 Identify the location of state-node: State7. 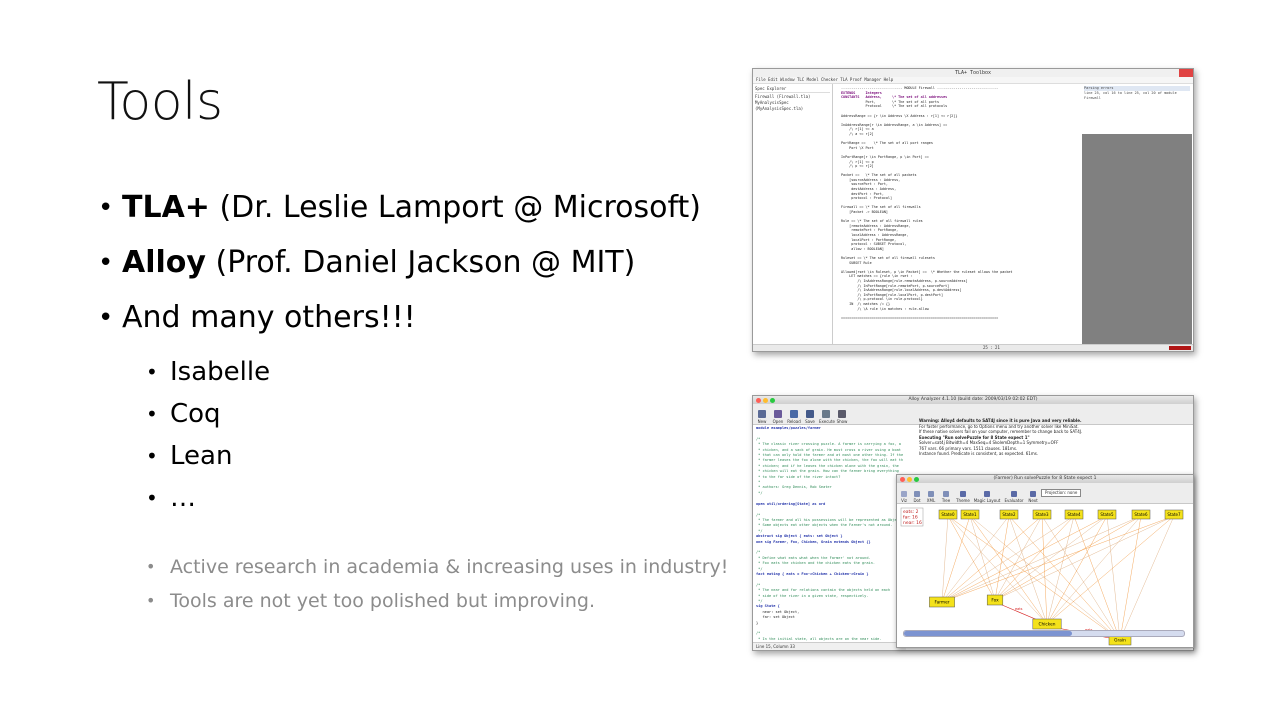
(1174, 514).